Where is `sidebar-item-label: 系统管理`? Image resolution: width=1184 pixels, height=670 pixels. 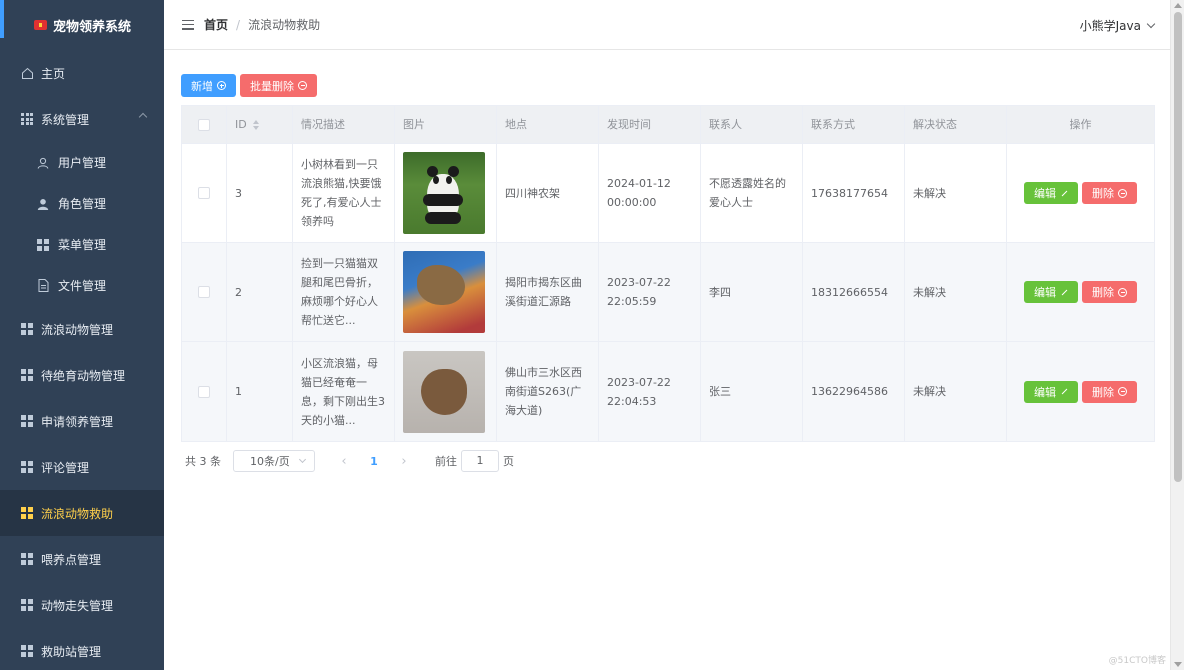
sidebar-item-label: 系统管理 is located at coordinates (65, 119).